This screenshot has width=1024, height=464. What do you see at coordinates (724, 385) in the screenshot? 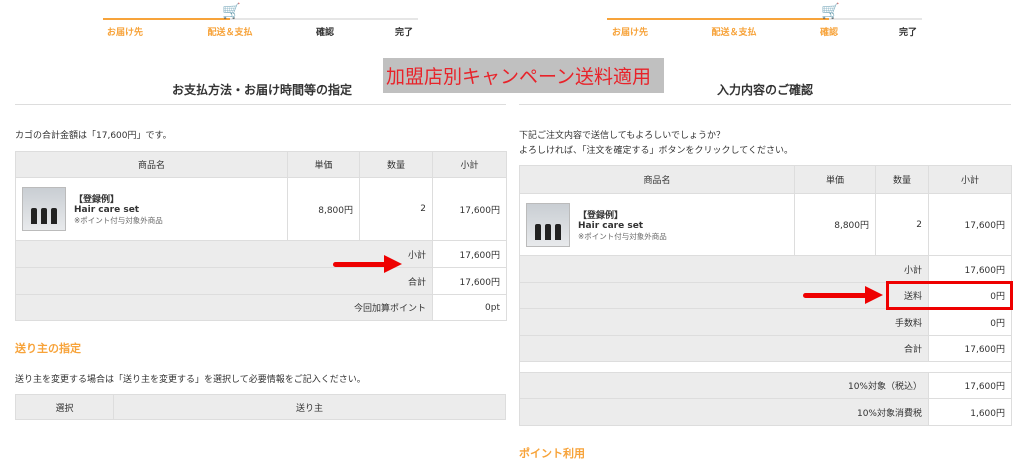
I see `tax-base-label: 10%対象（税込）` at bounding box center [724, 385].